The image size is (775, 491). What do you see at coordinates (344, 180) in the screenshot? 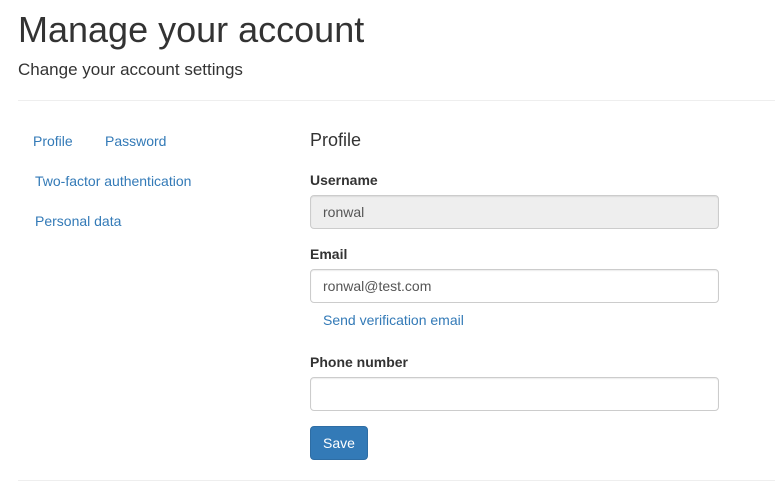
I see `username-label: Username` at bounding box center [344, 180].